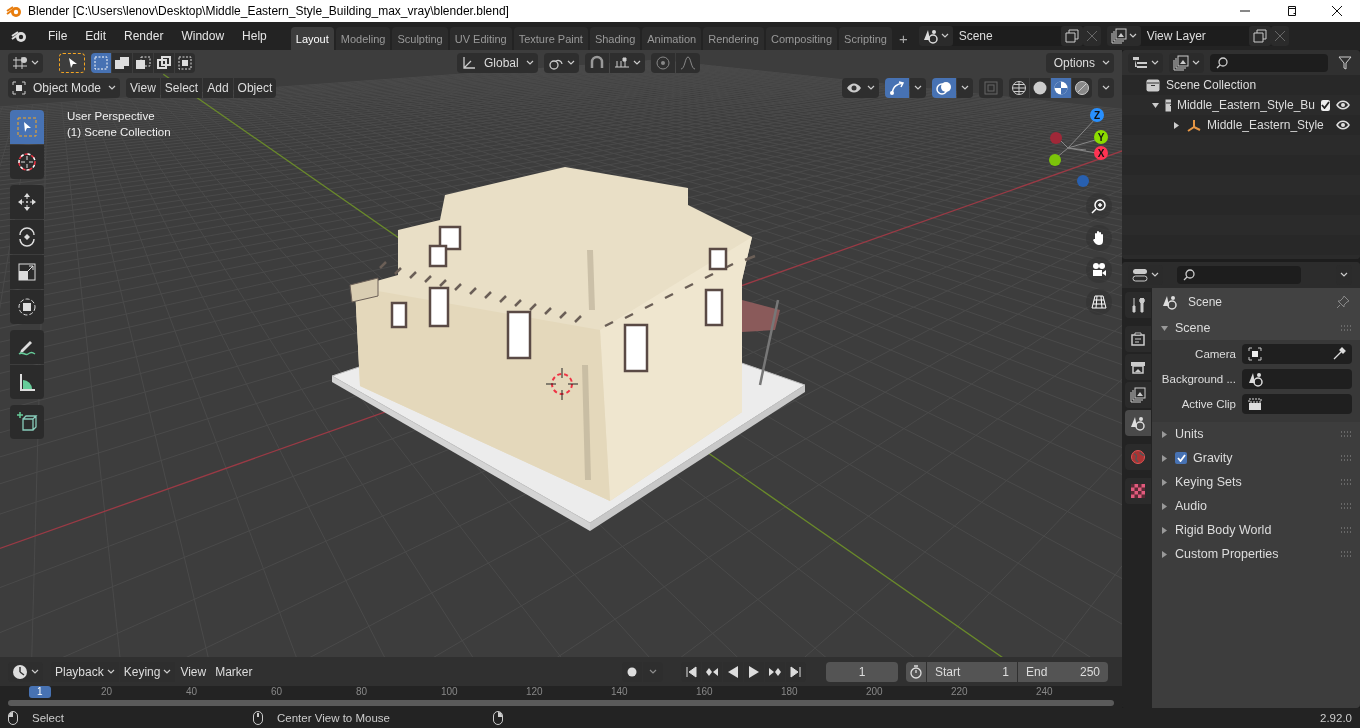  Describe the element at coordinates (1208, 404) in the screenshot. I see `field-label: Active Clip` at that location.